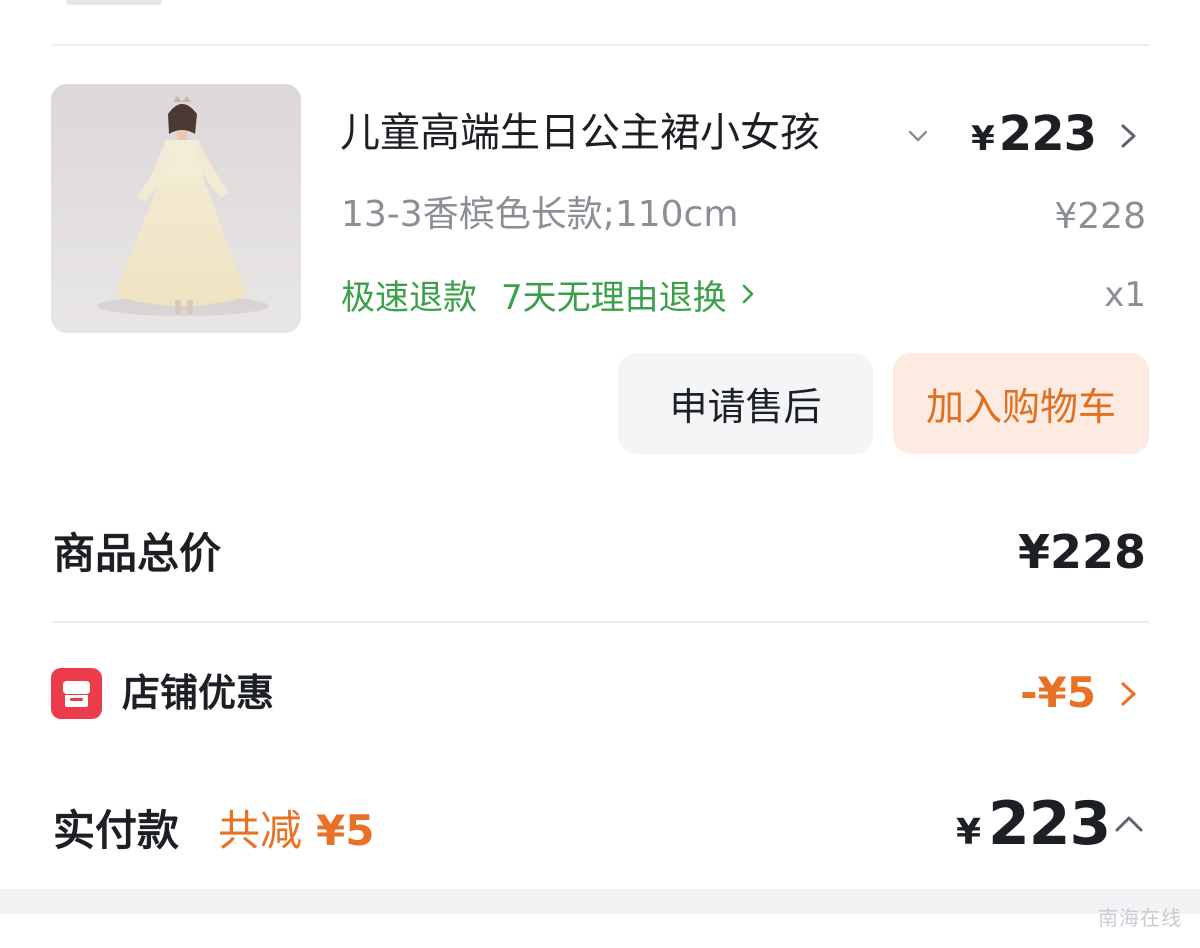 The width and height of the screenshot is (1200, 948). Describe the element at coordinates (851, 133) in the screenshot. I see `title-fade` at that location.